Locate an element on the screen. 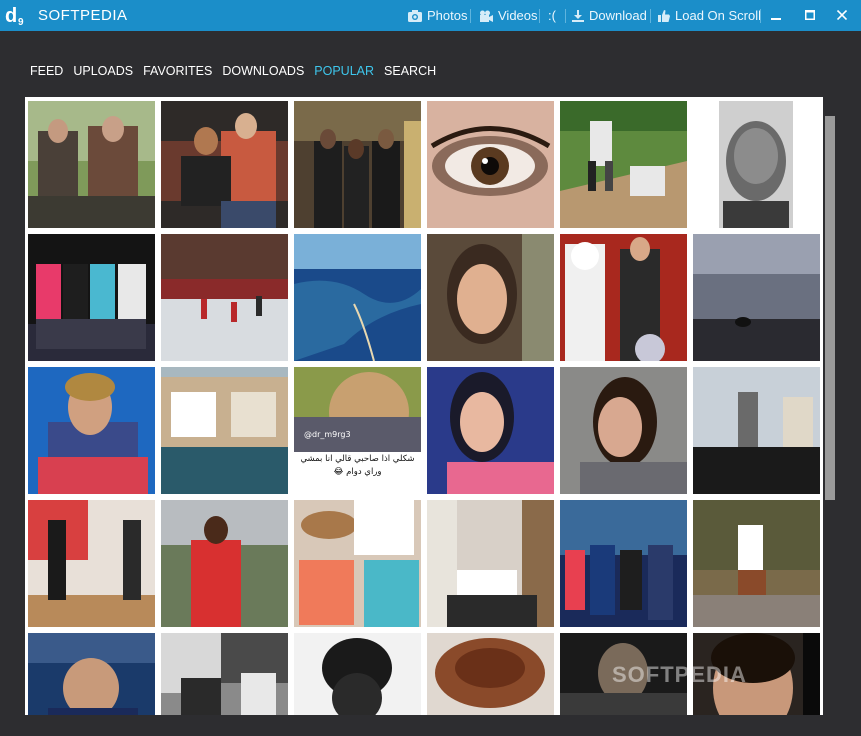 The image size is (861, 736). nav-feed: FEED is located at coordinates (46, 72).